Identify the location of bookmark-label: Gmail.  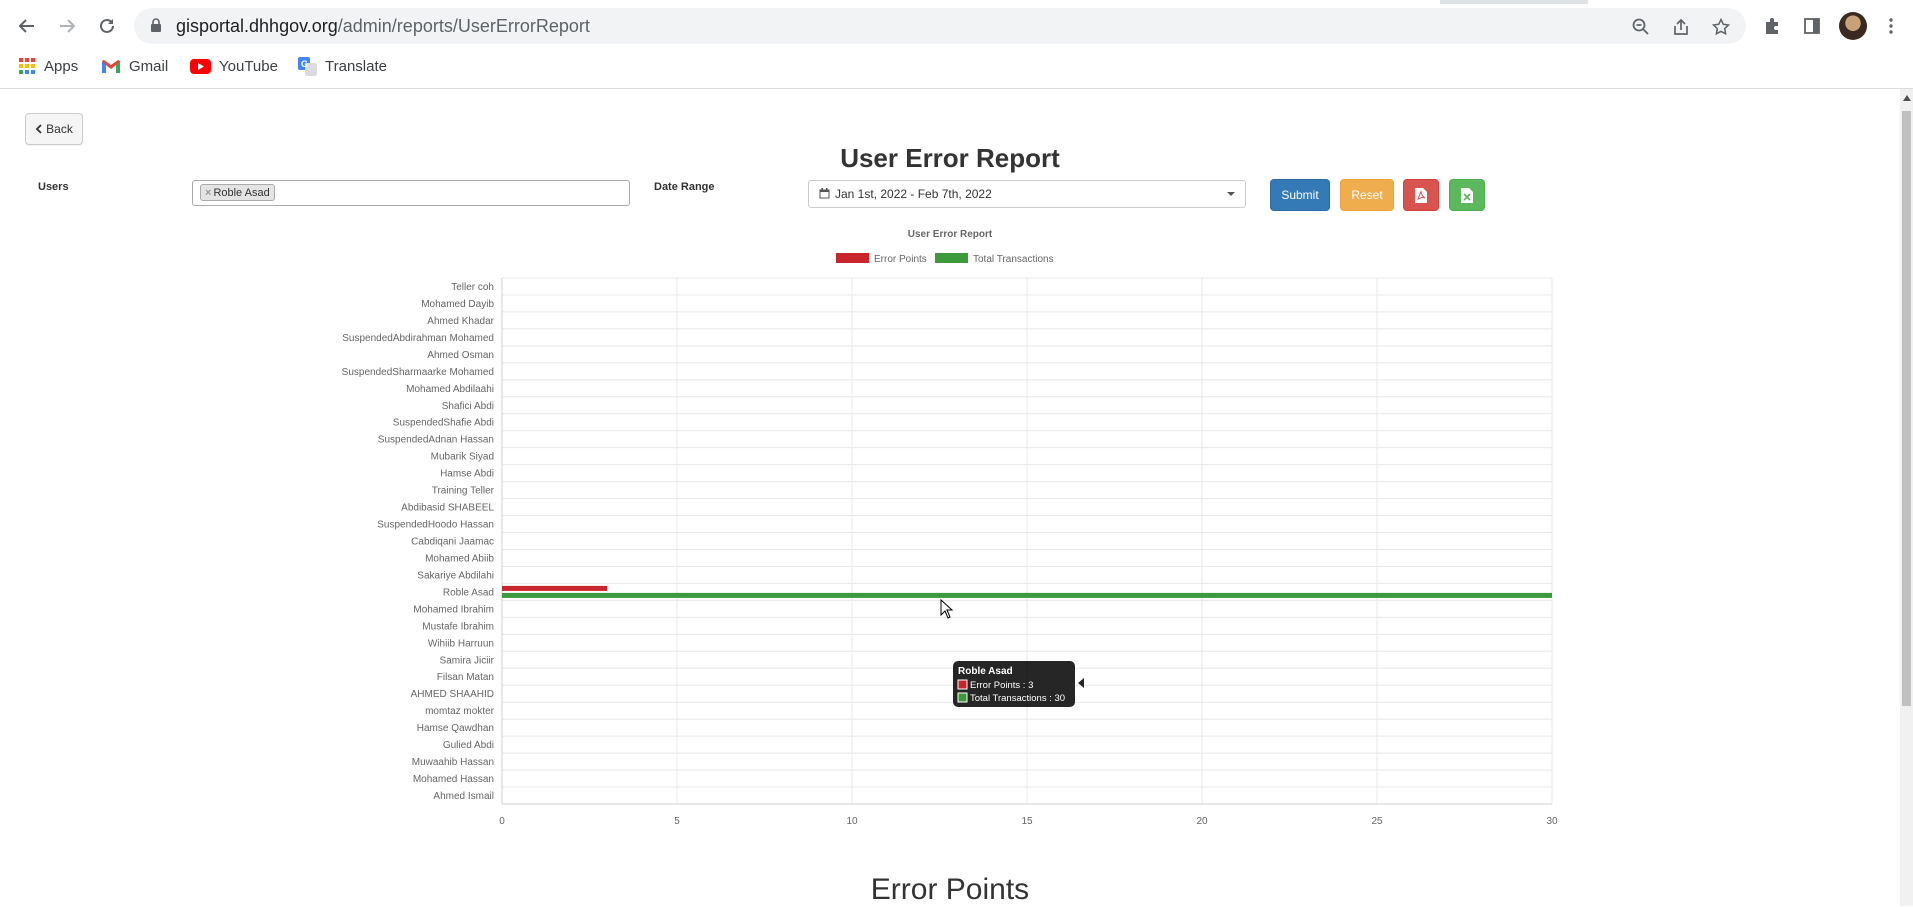
(149, 66).